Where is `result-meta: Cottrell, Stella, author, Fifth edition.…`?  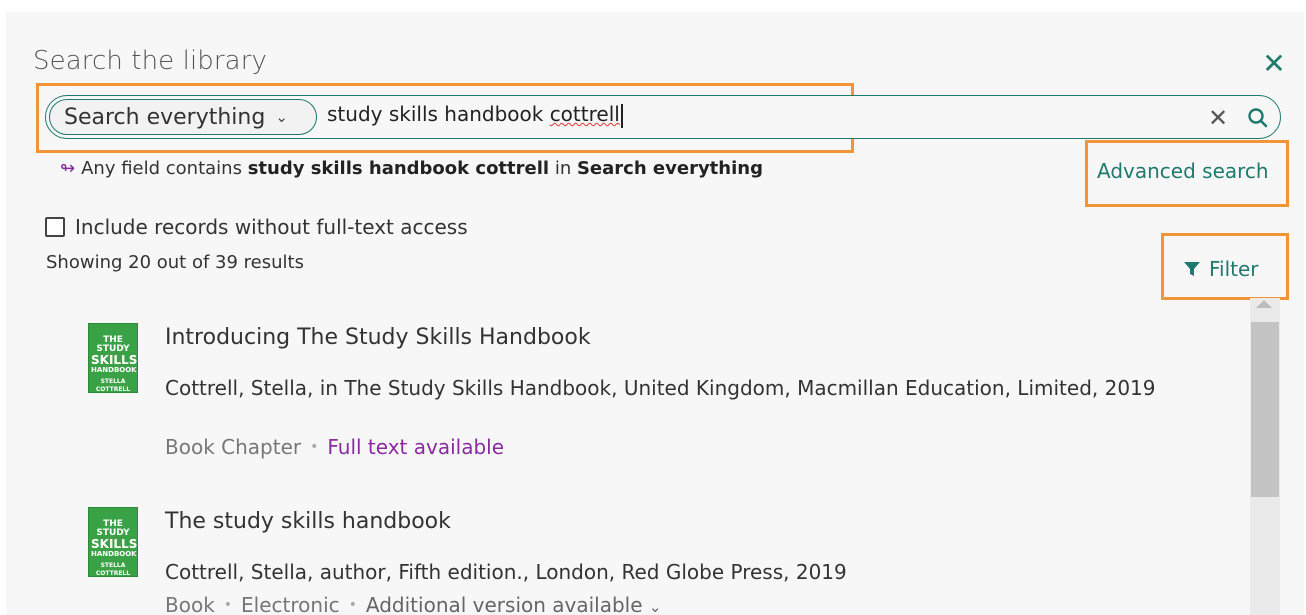 result-meta: Cottrell, Stella, author, Fifth edition.… is located at coordinates (506, 572).